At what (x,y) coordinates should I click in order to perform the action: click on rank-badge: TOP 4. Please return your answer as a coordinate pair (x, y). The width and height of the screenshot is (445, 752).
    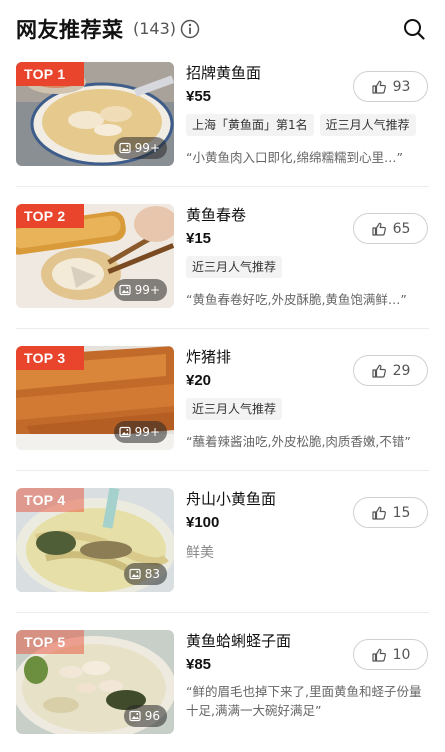
    Looking at the image, I should click on (50, 500).